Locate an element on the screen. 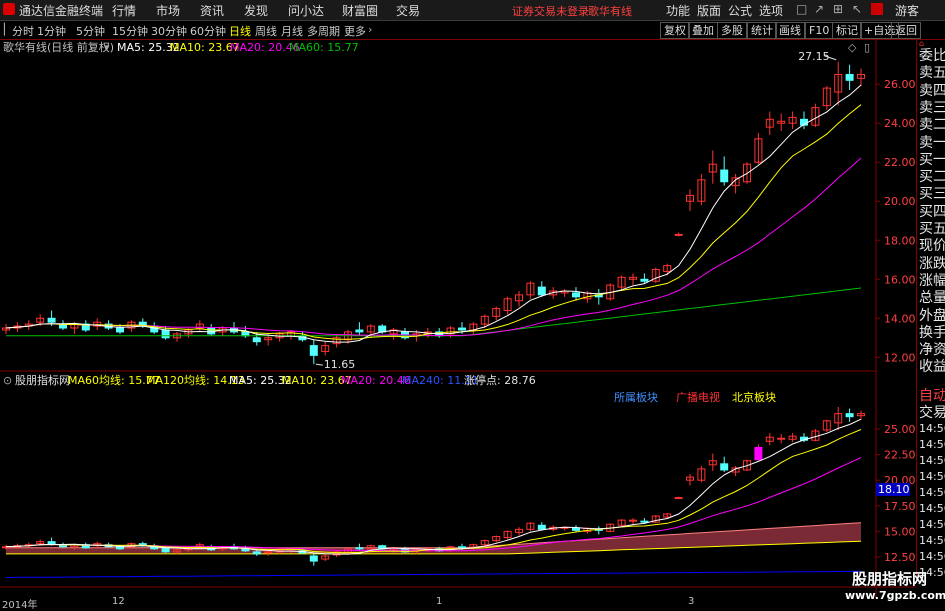 This screenshot has height=611, width=945. date-label: 12 is located at coordinates (118, 601).